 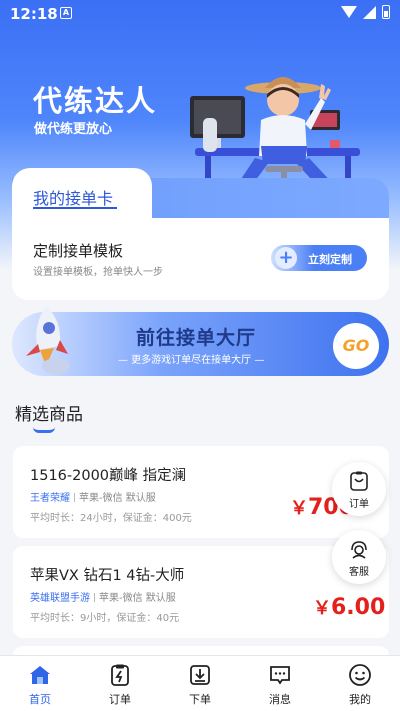 I want to click on tab-profile: 我的, so click(x=360, y=683).